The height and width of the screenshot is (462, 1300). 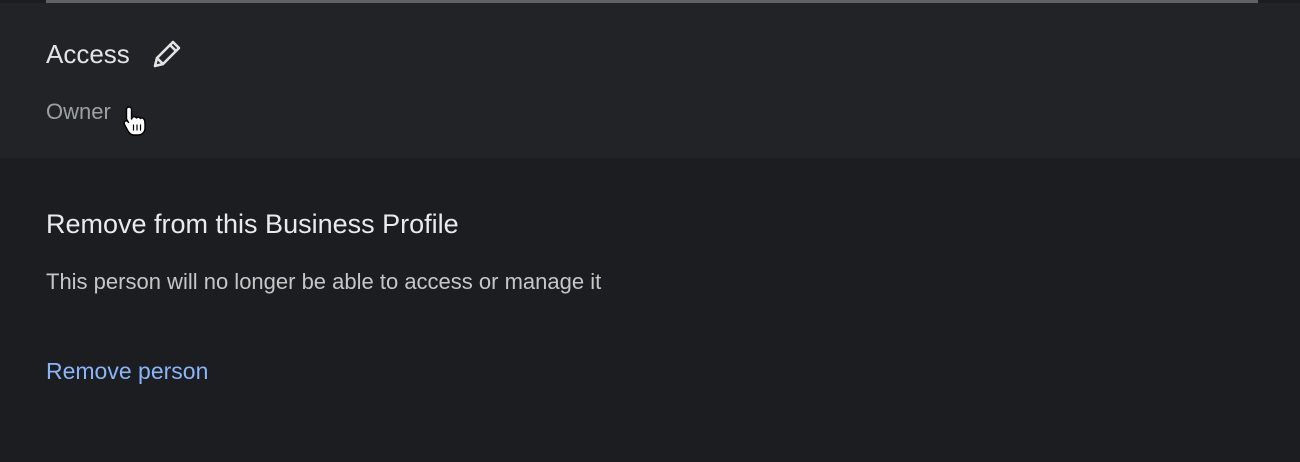 I want to click on access-header: Access, so click(x=115, y=54).